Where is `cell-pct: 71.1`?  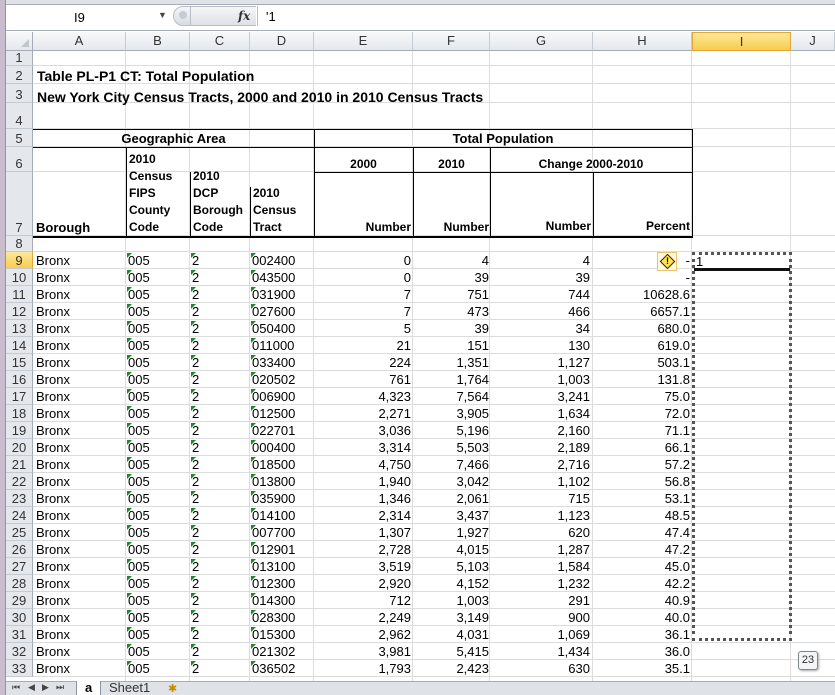 cell-pct: 71.1 is located at coordinates (641, 431).